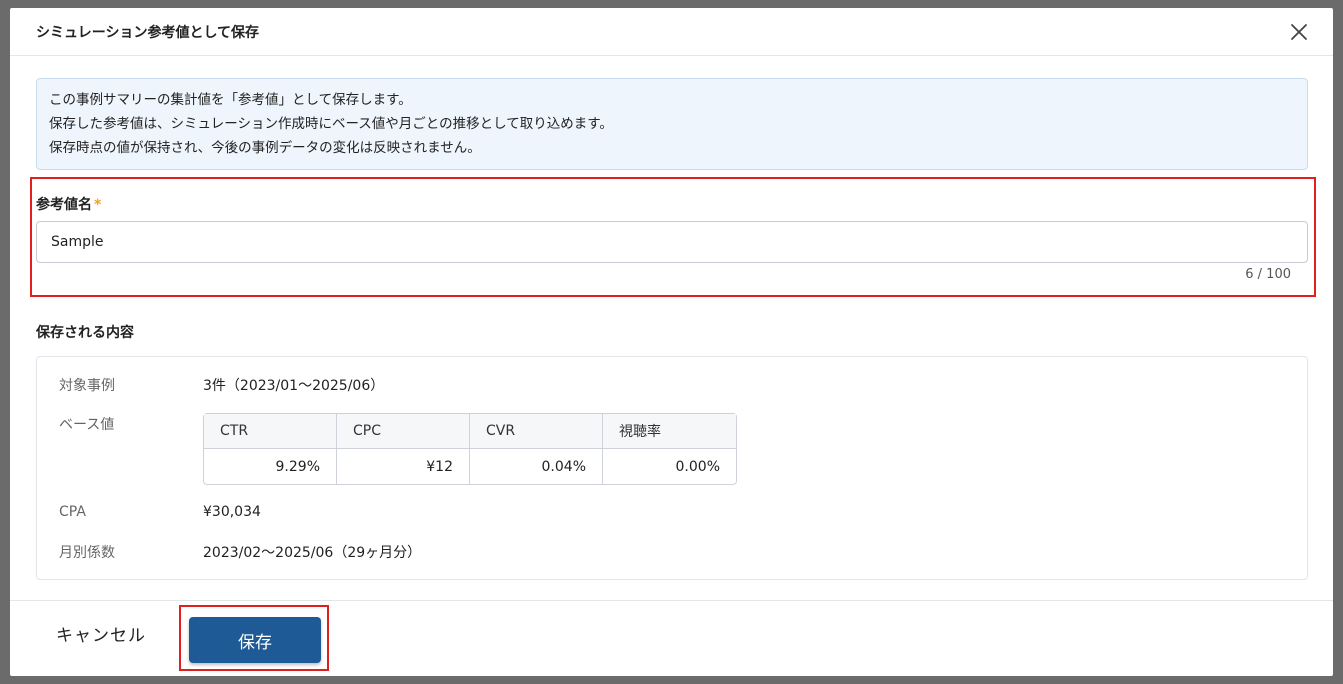 The image size is (1343, 684). I want to click on metric-value-cvr: 0.04%, so click(536, 466).